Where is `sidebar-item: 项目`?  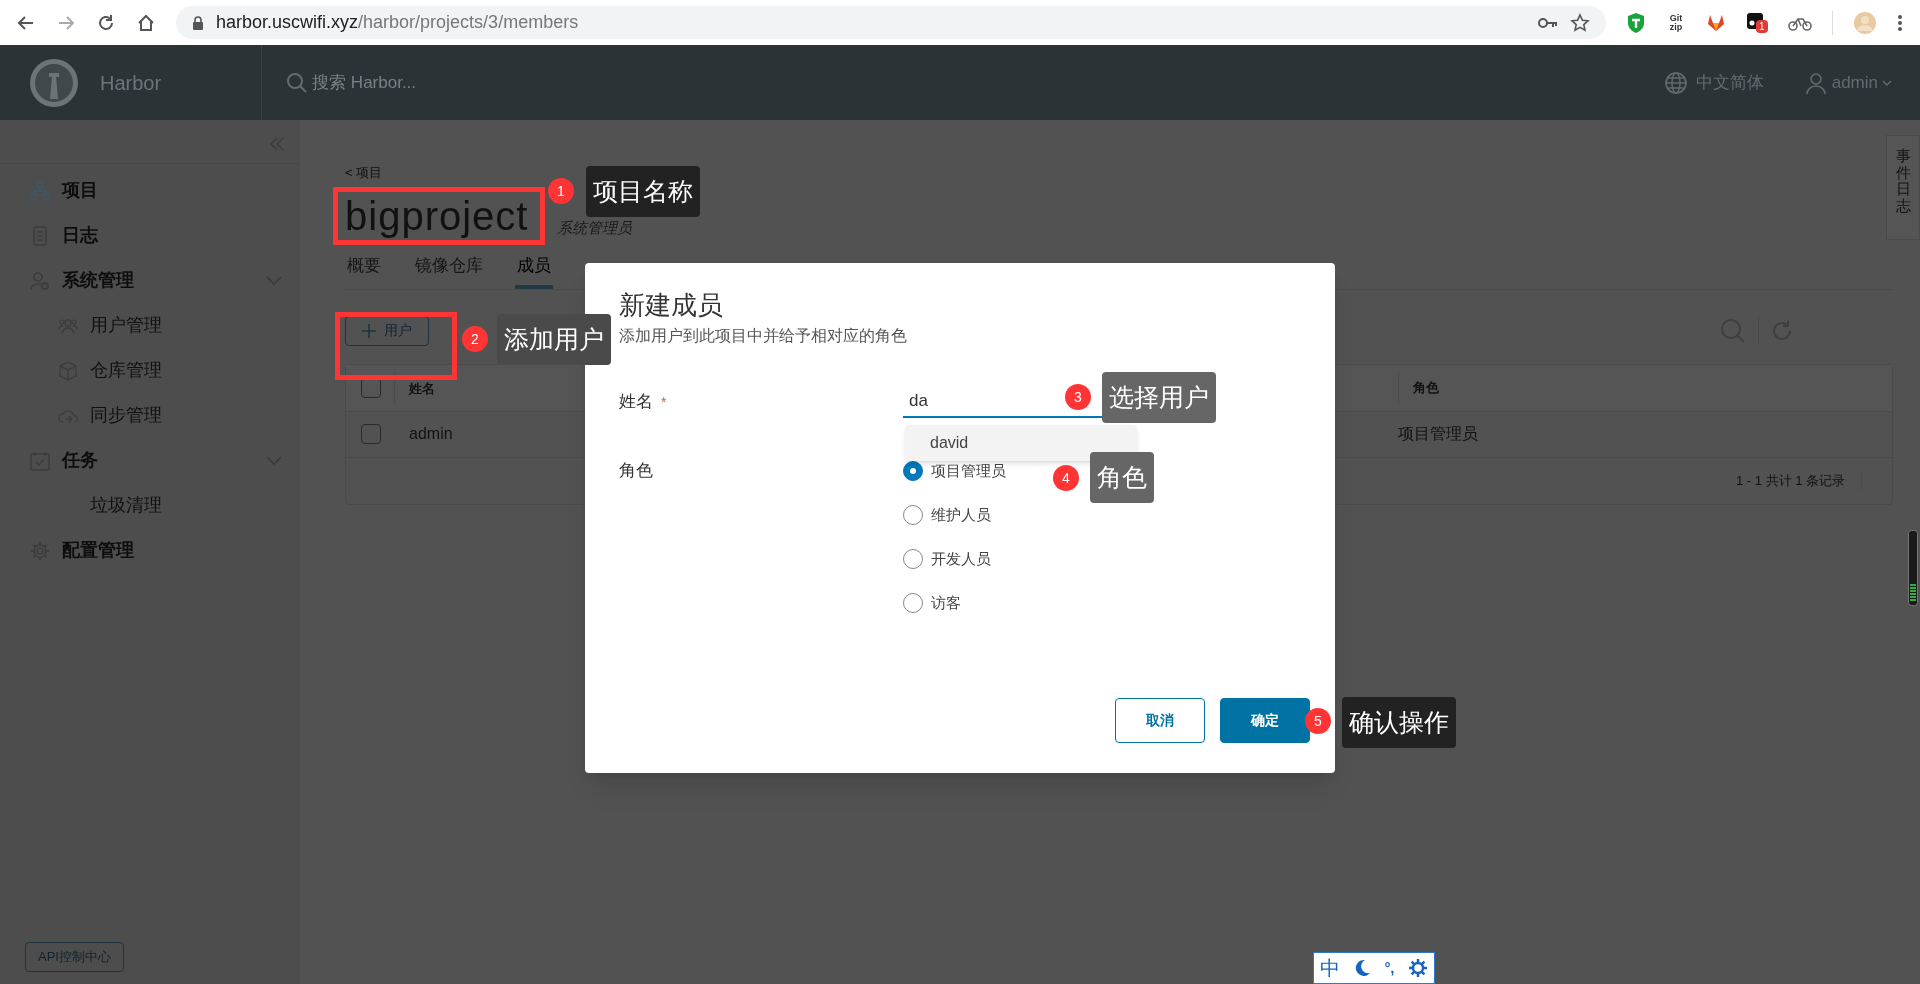
sidebar-item: 项目 is located at coordinates (172, 190).